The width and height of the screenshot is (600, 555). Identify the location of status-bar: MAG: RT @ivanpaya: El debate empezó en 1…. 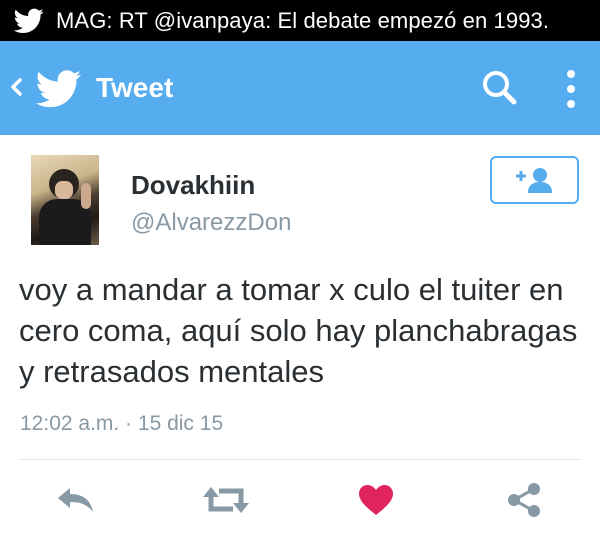
(300, 20).